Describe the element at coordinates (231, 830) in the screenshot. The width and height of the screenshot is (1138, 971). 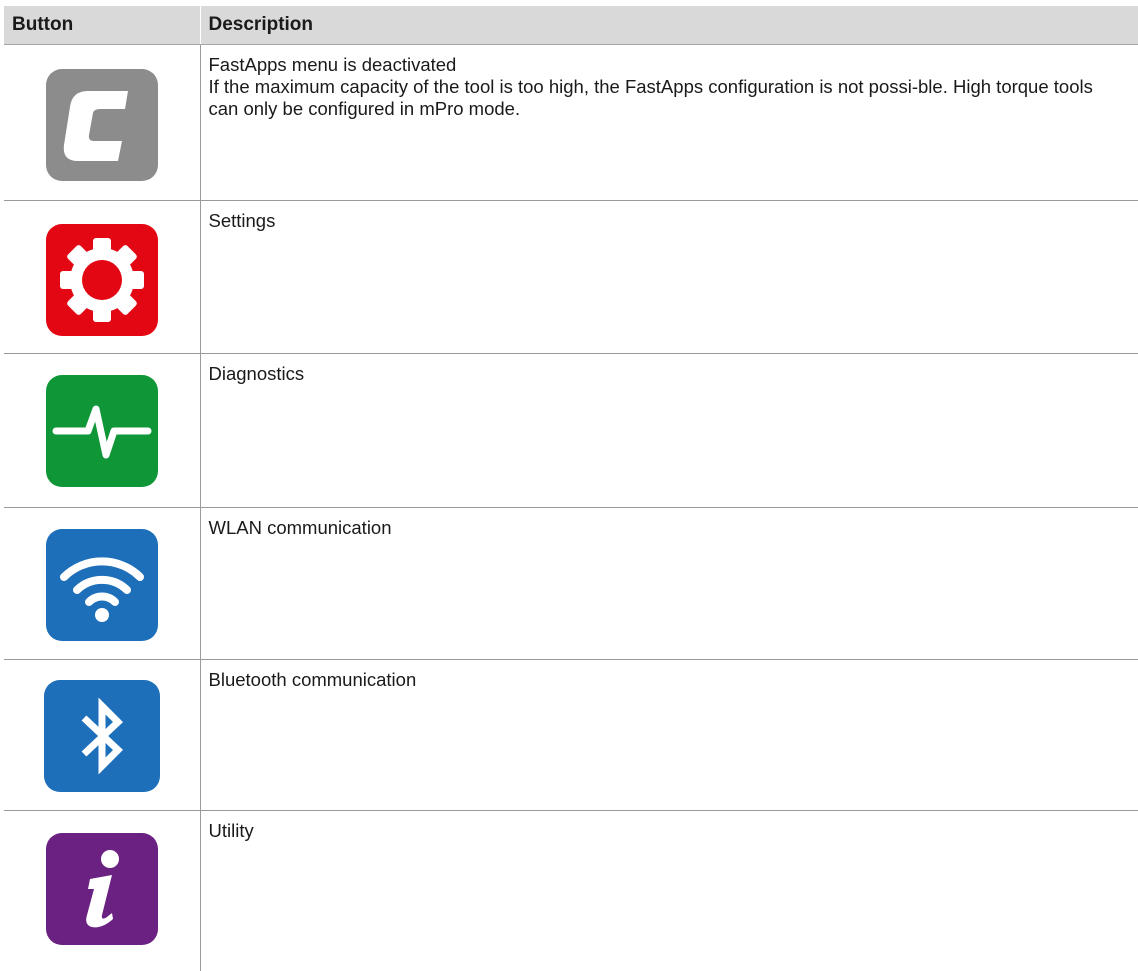
I see `description-title: Utility` at that location.